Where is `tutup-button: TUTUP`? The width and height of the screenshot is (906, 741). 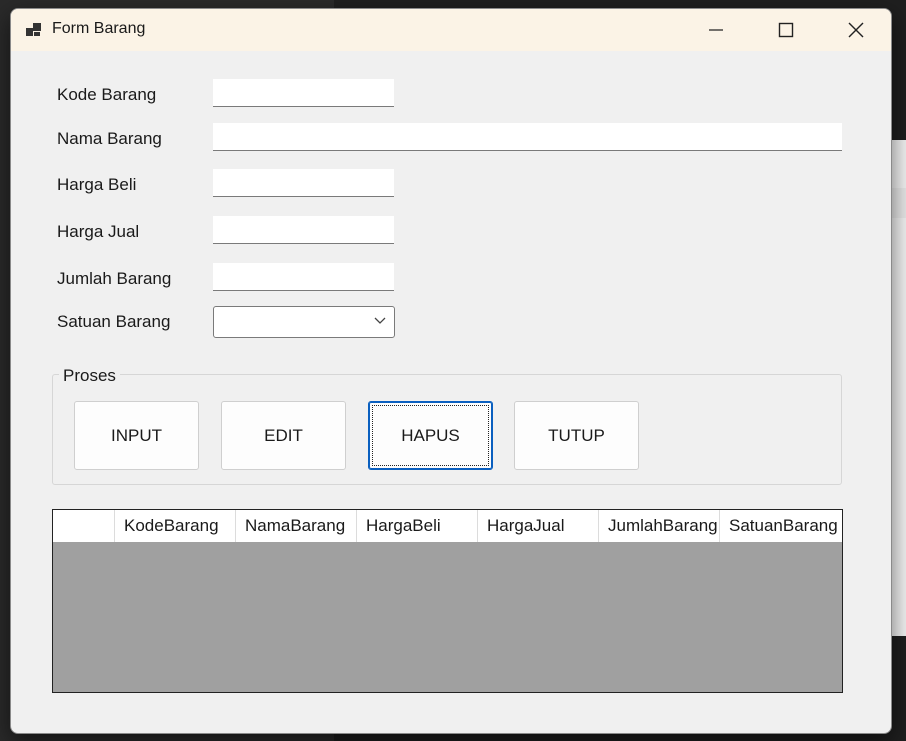
tutup-button: TUTUP is located at coordinates (576, 435).